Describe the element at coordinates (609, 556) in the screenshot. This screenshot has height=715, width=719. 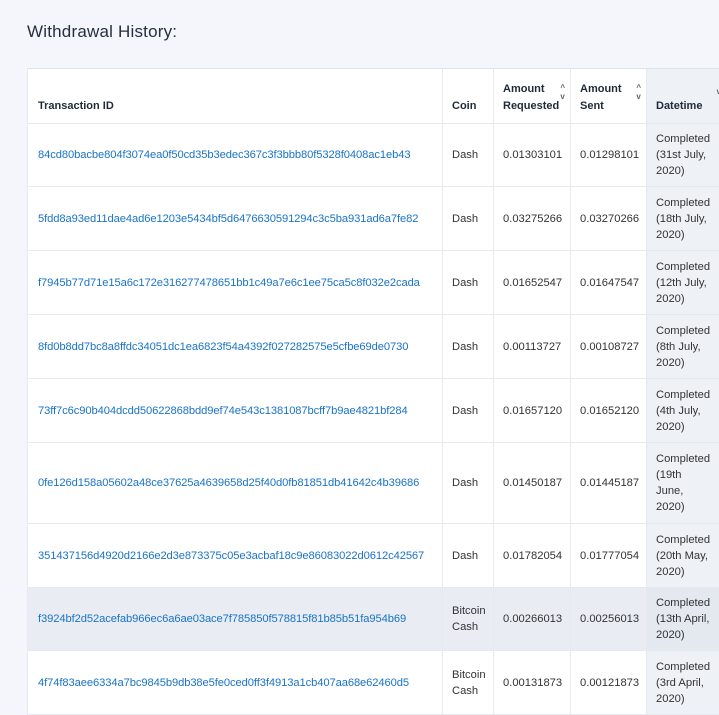
I see `cell-amount-sent: 0.01777054` at that location.